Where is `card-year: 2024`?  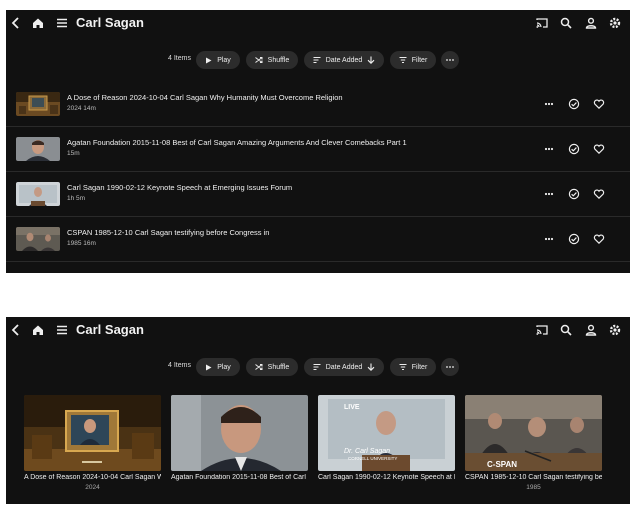 card-year: 2024 is located at coordinates (92, 487).